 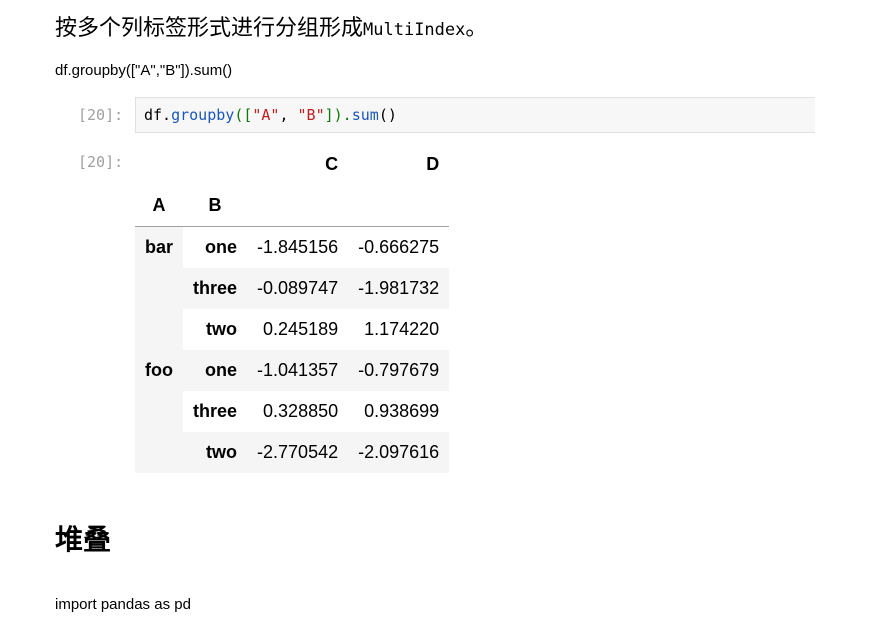 What do you see at coordinates (159, 288) in the screenshot?
I see `group-label-bar: bar` at bounding box center [159, 288].